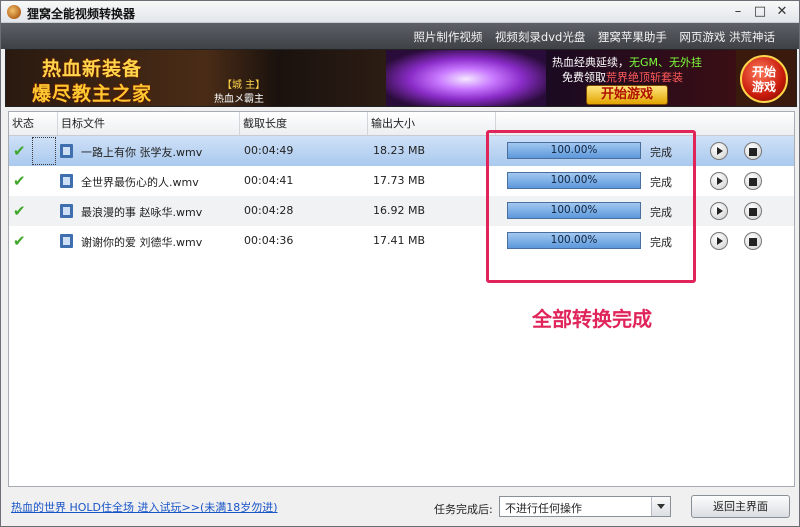 The width and height of the screenshot is (800, 527). What do you see at coordinates (447, 37) in the screenshot?
I see `menu-photo-video: 照片制作视频` at bounding box center [447, 37].